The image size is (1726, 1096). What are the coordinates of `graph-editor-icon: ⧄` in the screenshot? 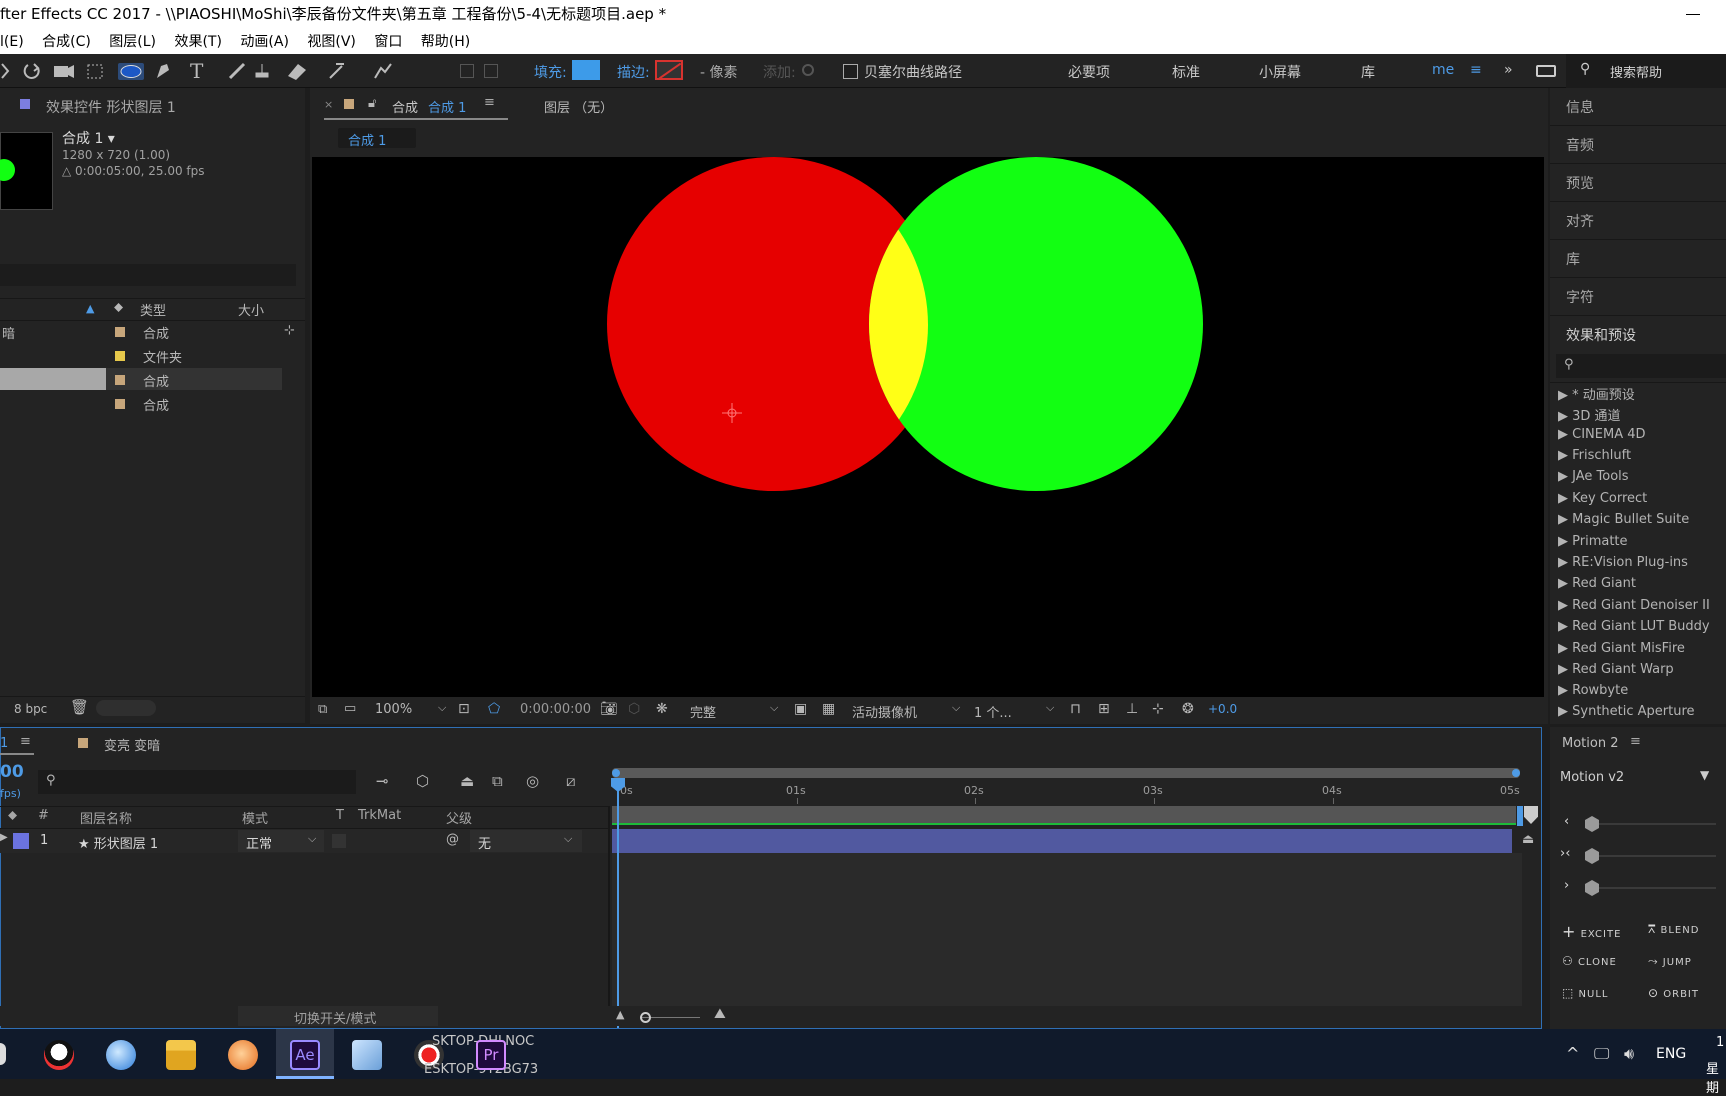 It's located at (571, 781).